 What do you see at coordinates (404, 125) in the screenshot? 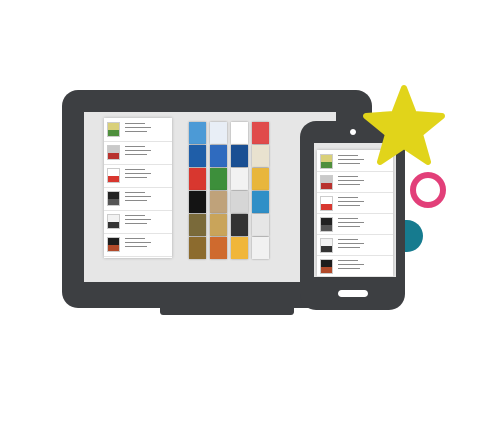
I see `star-icon` at bounding box center [404, 125].